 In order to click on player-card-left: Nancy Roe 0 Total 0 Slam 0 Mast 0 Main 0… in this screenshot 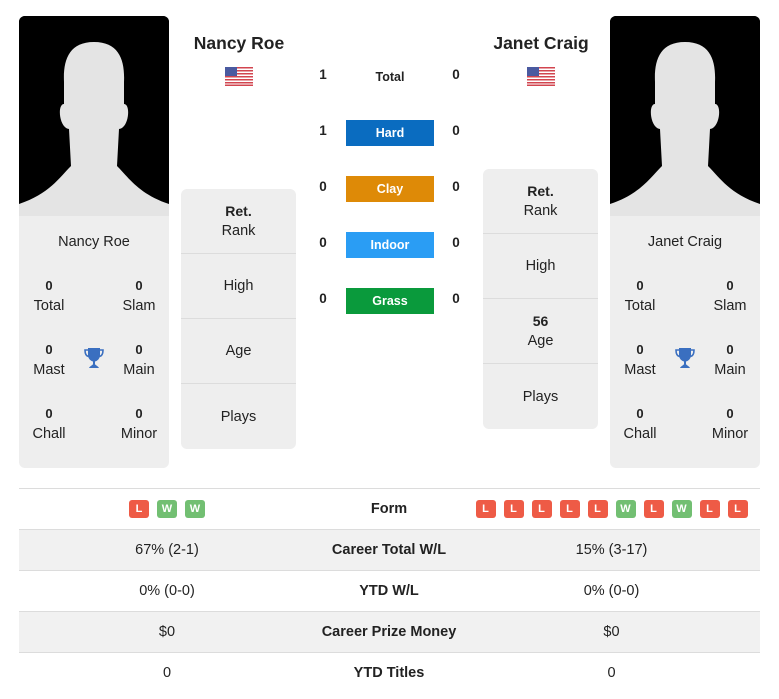, I will do `click(94, 242)`.